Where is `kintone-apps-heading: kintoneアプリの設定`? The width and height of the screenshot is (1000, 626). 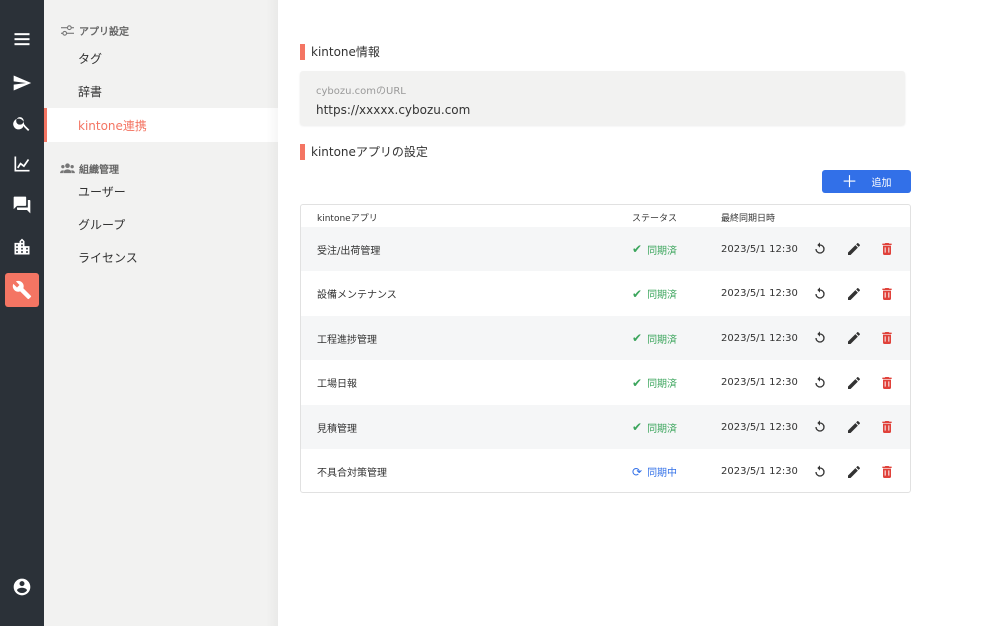
kintone-apps-heading: kintoneアプリの設定 is located at coordinates (364, 151).